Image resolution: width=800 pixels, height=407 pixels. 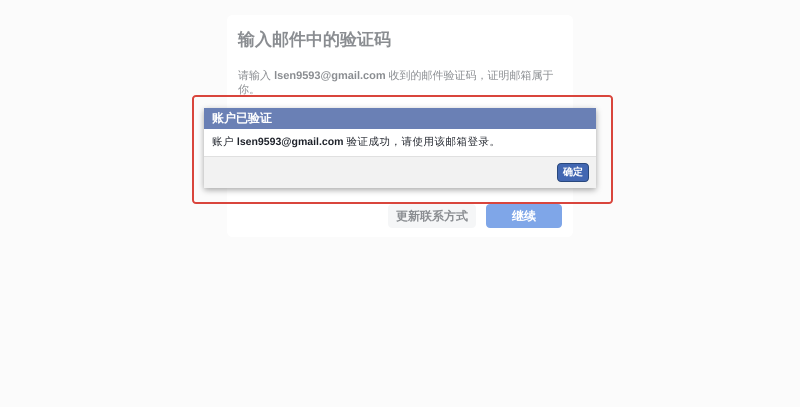 What do you see at coordinates (396, 82) in the screenshot?
I see `card-message: 请输入 lsen9593@gmail.com 收到的邮件验证码，证明邮箱属于你。` at bounding box center [396, 82].